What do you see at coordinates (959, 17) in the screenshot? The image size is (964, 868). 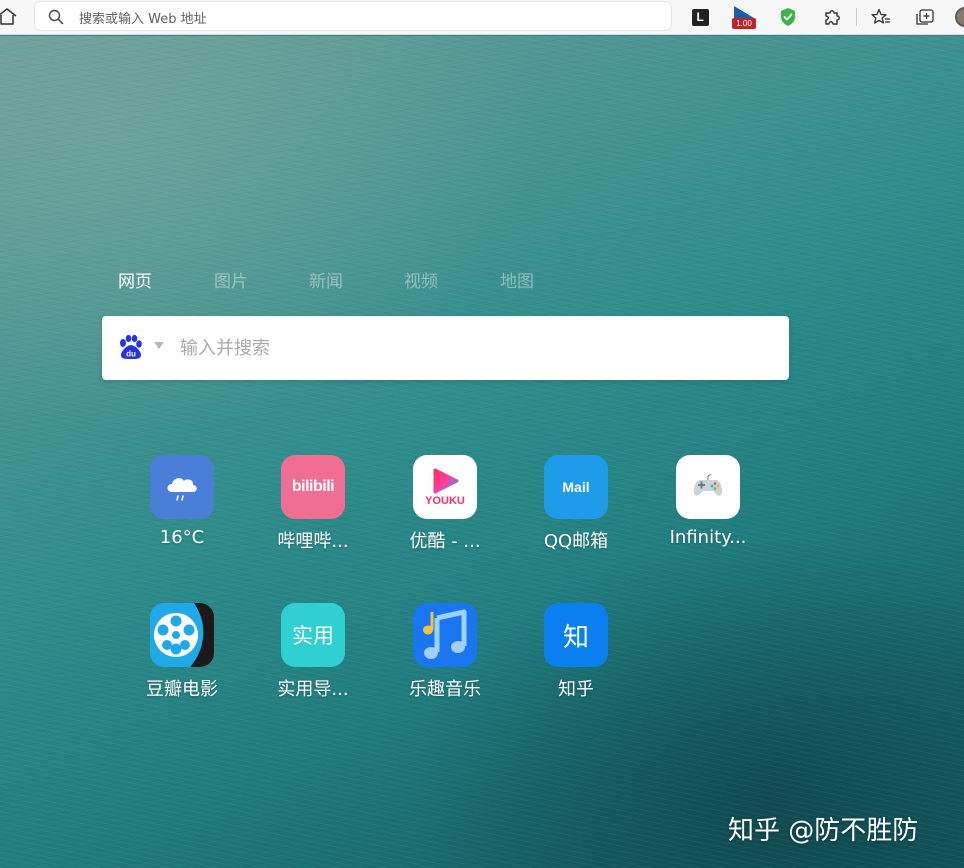 I see `profile-avatar` at bounding box center [959, 17].